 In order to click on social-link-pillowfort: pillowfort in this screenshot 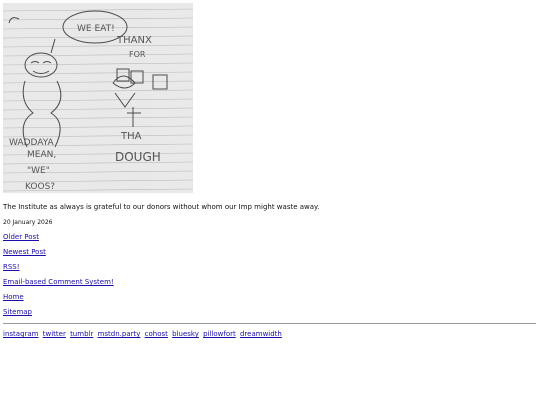, I will do `click(219, 334)`.